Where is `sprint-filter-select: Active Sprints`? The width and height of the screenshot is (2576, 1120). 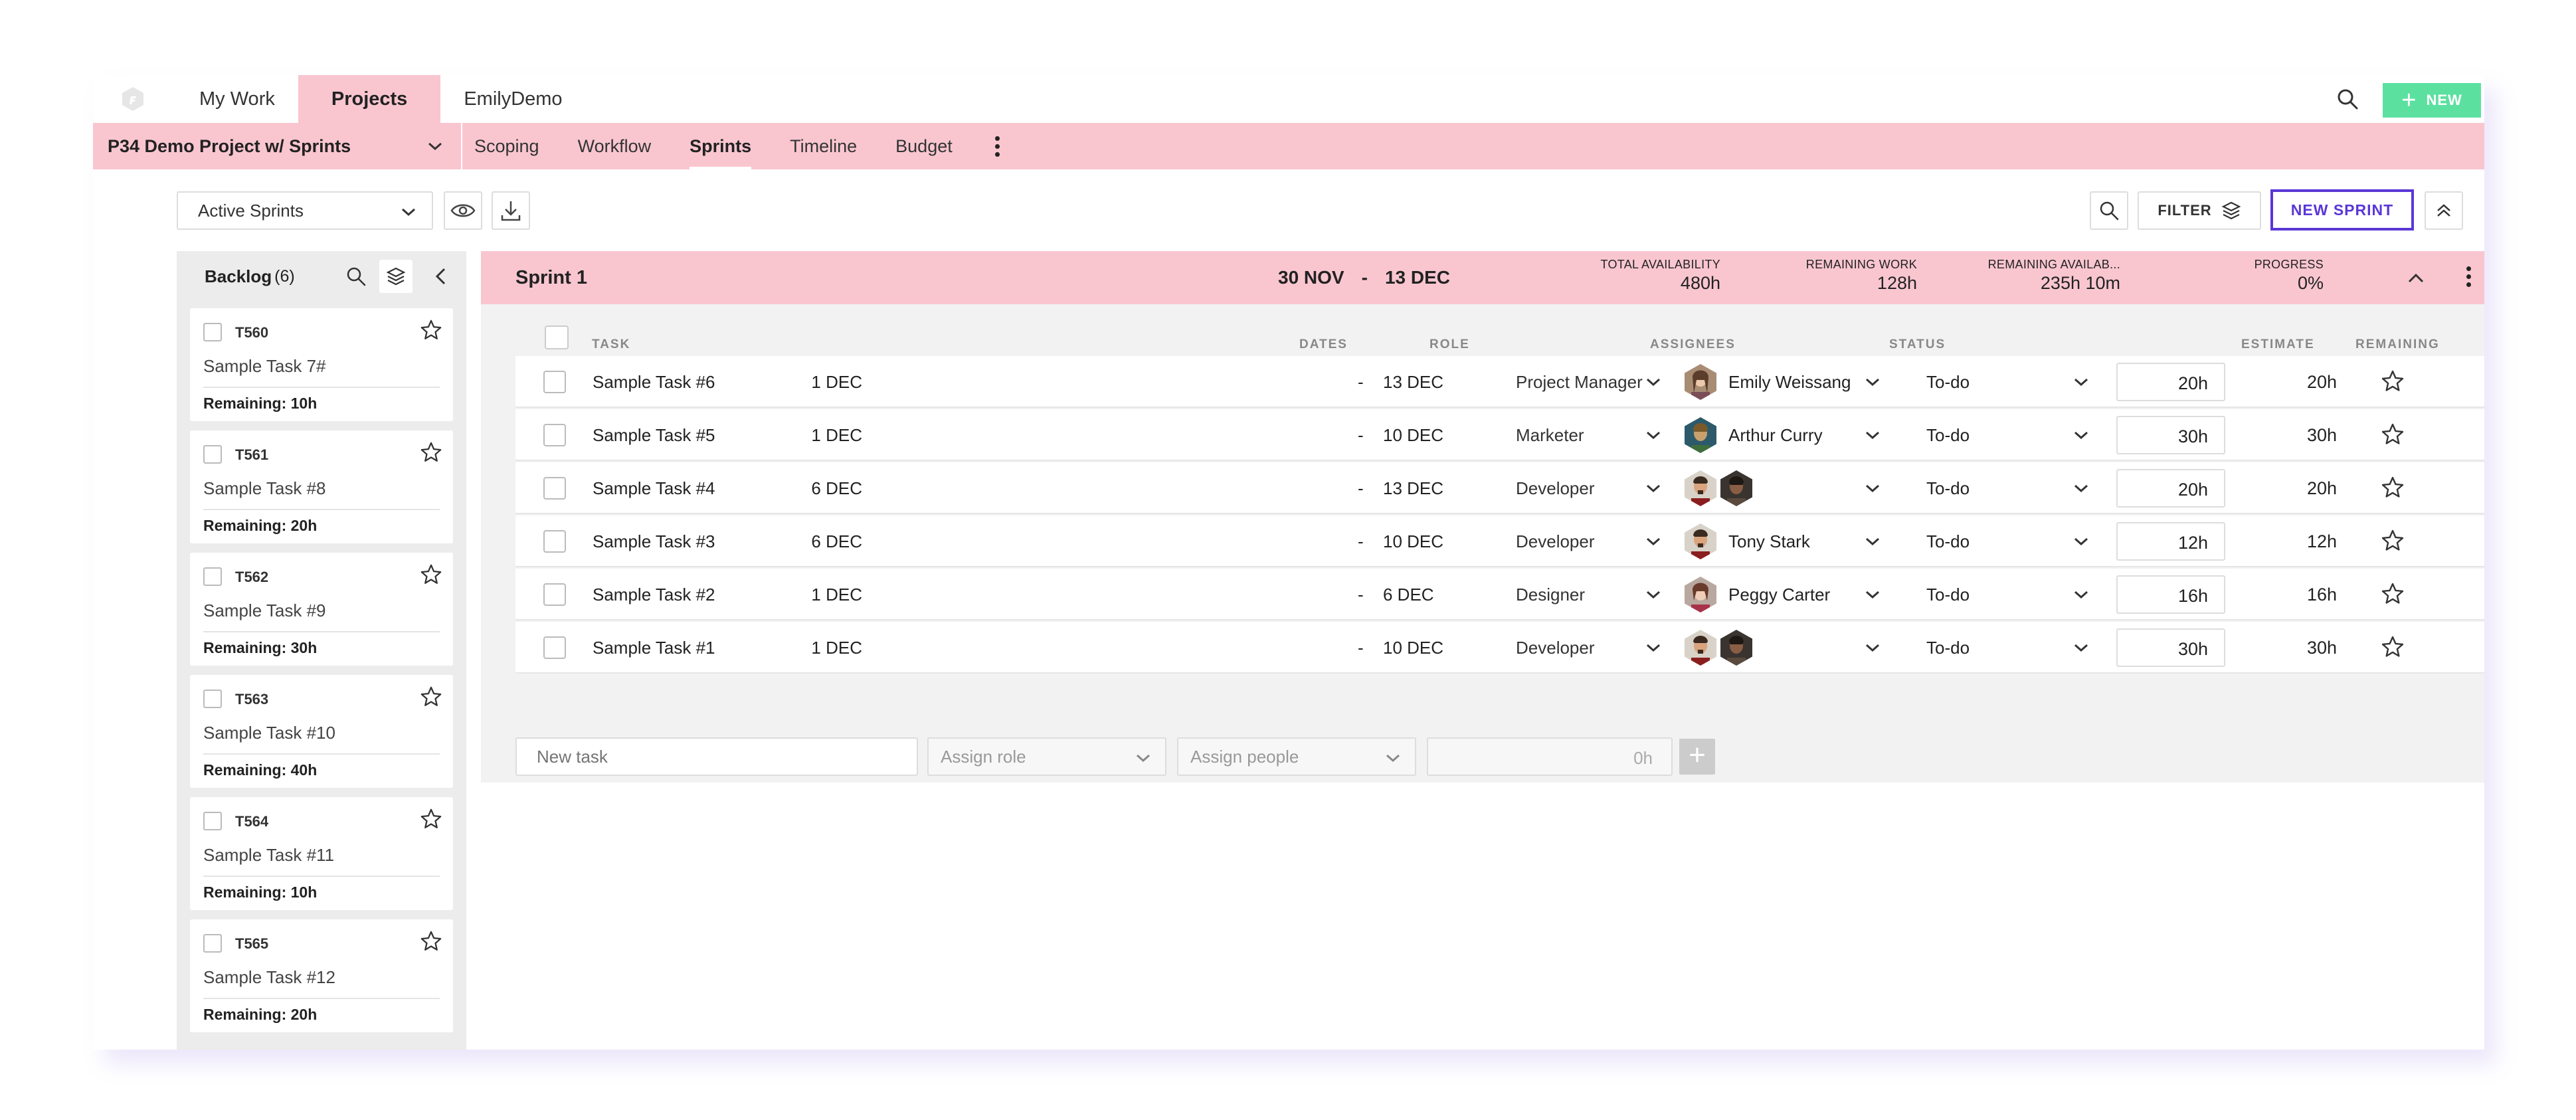
sprint-filter-select: Active Sprints is located at coordinates (305, 210).